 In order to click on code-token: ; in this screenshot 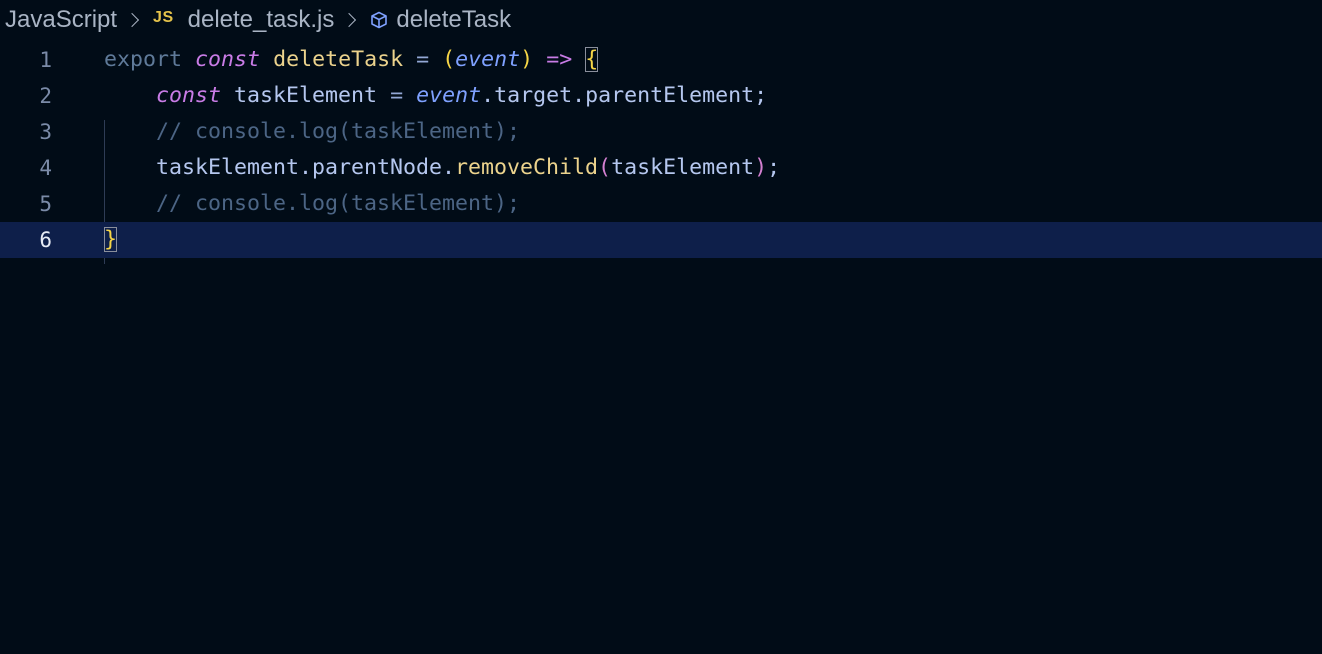, I will do `click(774, 167)`.